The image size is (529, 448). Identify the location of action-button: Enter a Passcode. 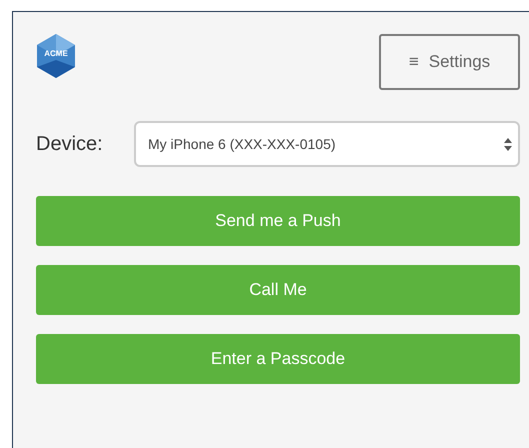
(278, 359).